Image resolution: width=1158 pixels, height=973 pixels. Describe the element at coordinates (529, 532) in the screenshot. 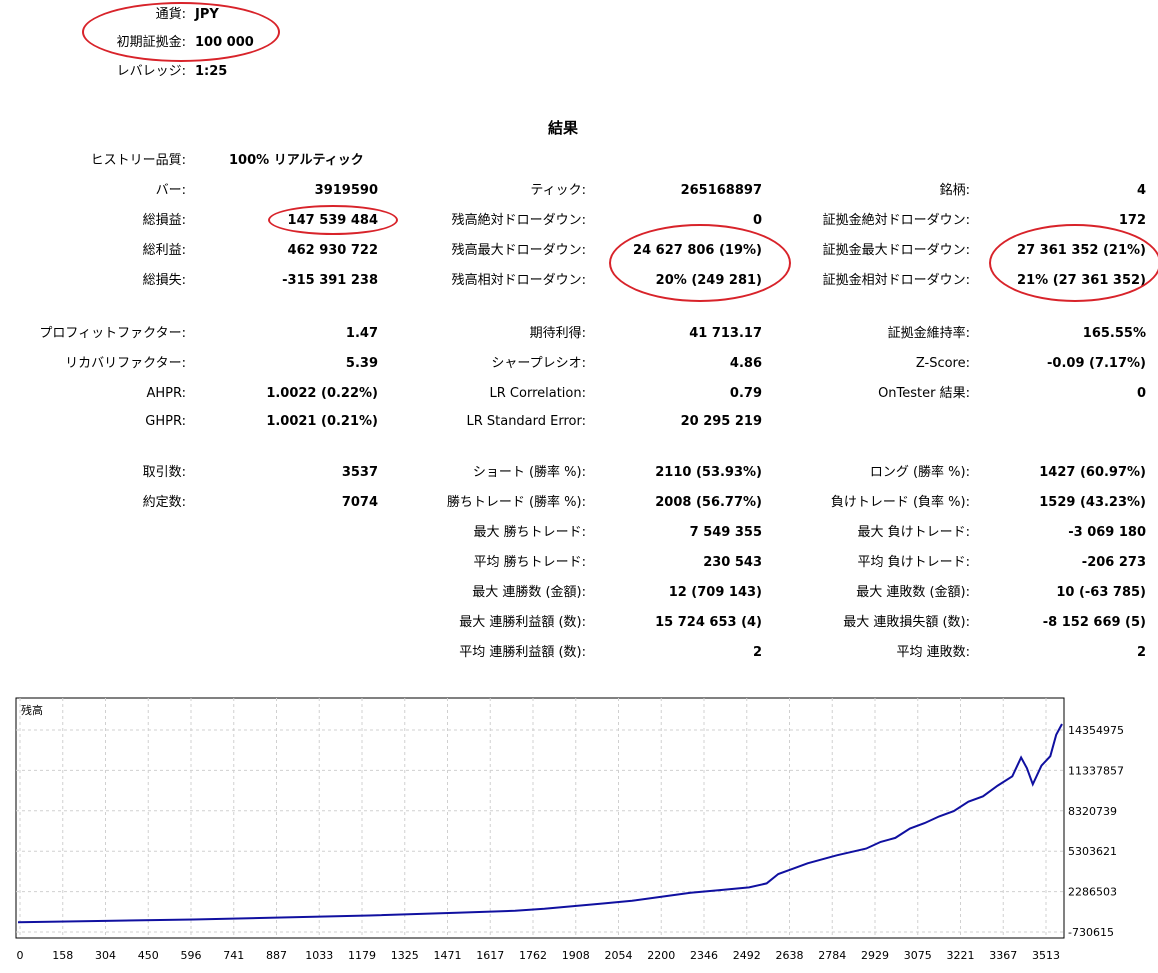

I see `stat-label: 最大 勝ちトレード:` at that location.